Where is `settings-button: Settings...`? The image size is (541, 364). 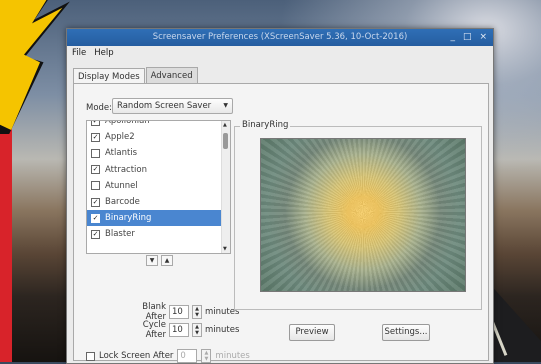 settings-button: Settings... is located at coordinates (406, 332).